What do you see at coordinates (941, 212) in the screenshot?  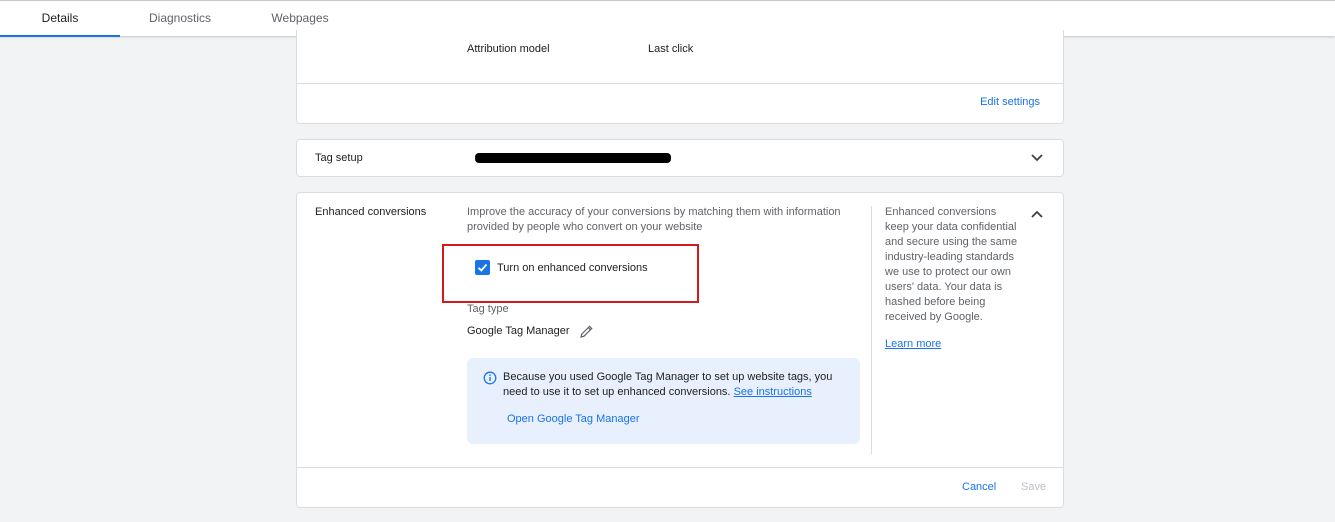 I see `side-line-1: Enhanced conversions` at bounding box center [941, 212].